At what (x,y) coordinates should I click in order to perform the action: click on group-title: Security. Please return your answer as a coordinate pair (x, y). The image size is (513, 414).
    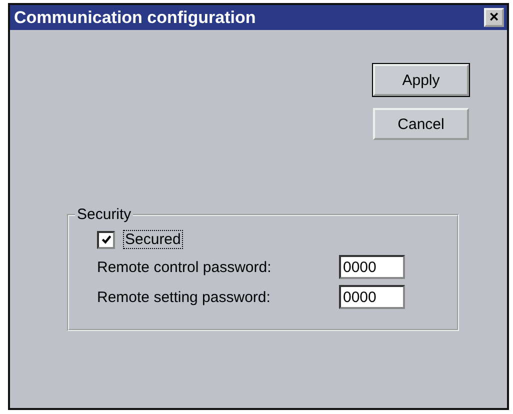
    Looking at the image, I should click on (104, 214).